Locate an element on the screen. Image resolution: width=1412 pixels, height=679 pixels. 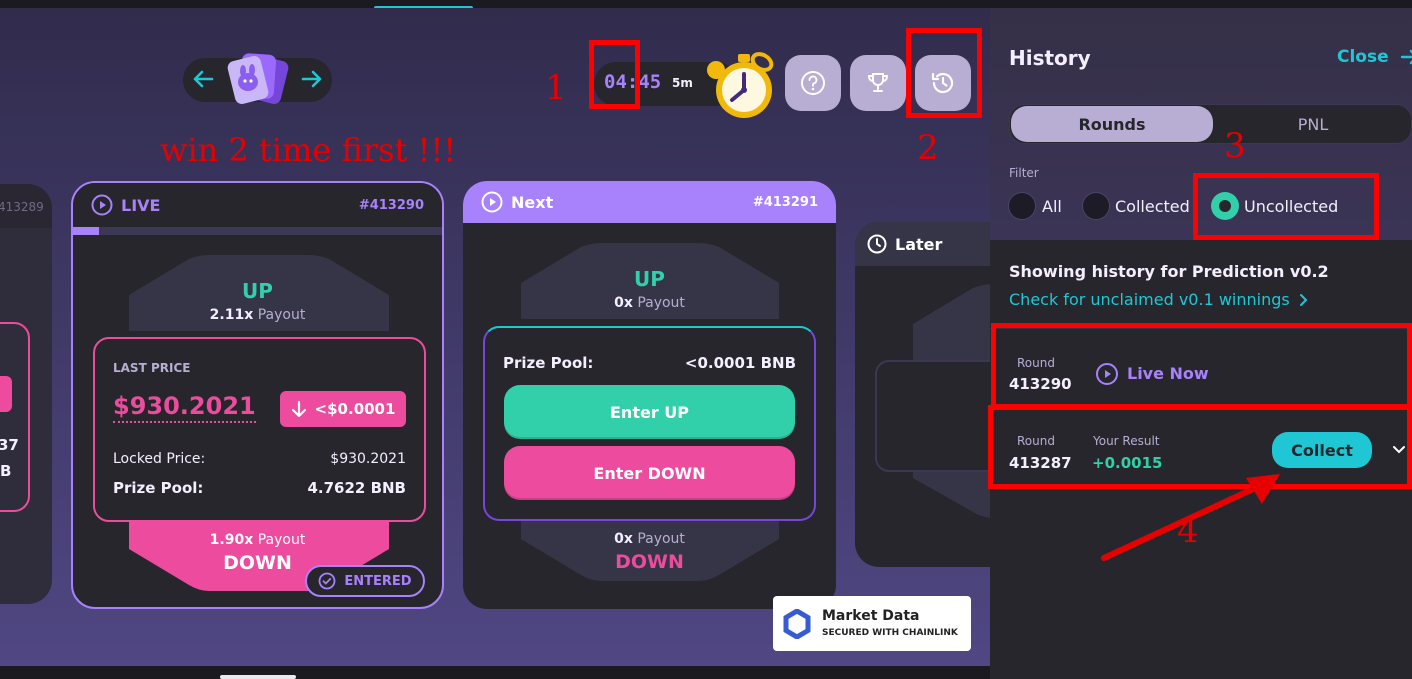
annotation-number-1: 1 is located at coordinates (556, 88).